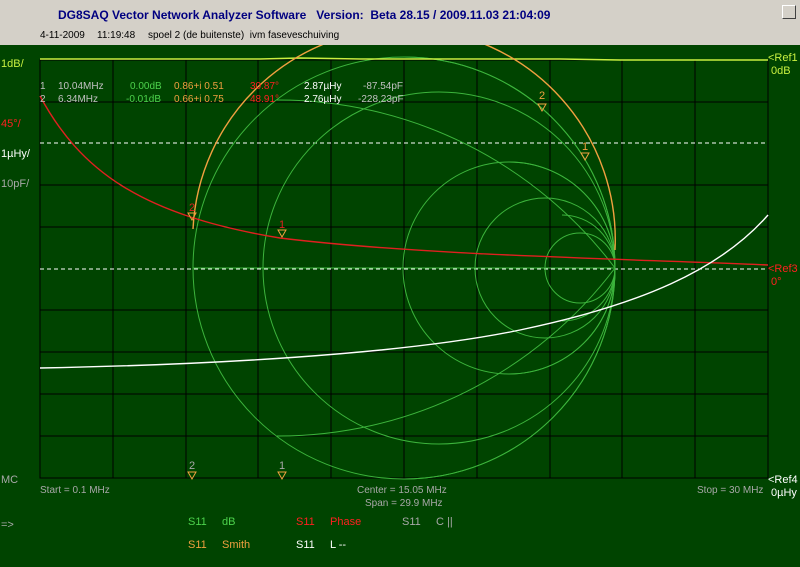  What do you see at coordinates (228, 522) in the screenshot?
I see `legend-0-mode: dB` at bounding box center [228, 522].